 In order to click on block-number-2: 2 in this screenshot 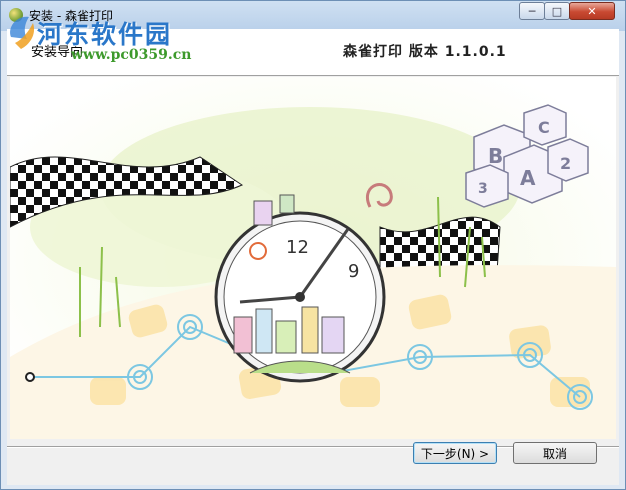, I will do `click(565, 163)`.